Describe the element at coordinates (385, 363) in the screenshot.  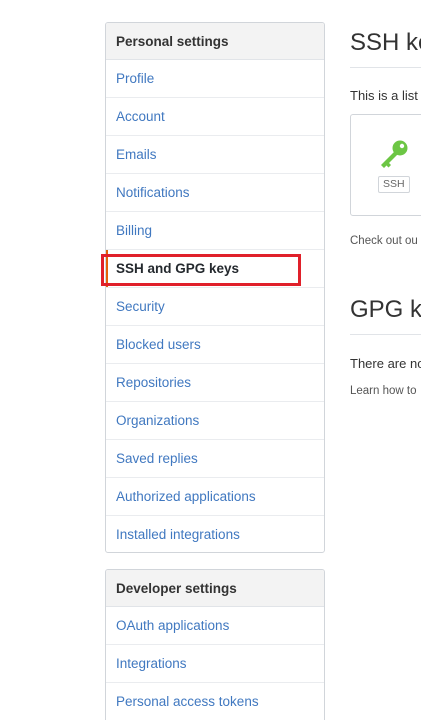
I see `gpg-section-description: There are no` at that location.